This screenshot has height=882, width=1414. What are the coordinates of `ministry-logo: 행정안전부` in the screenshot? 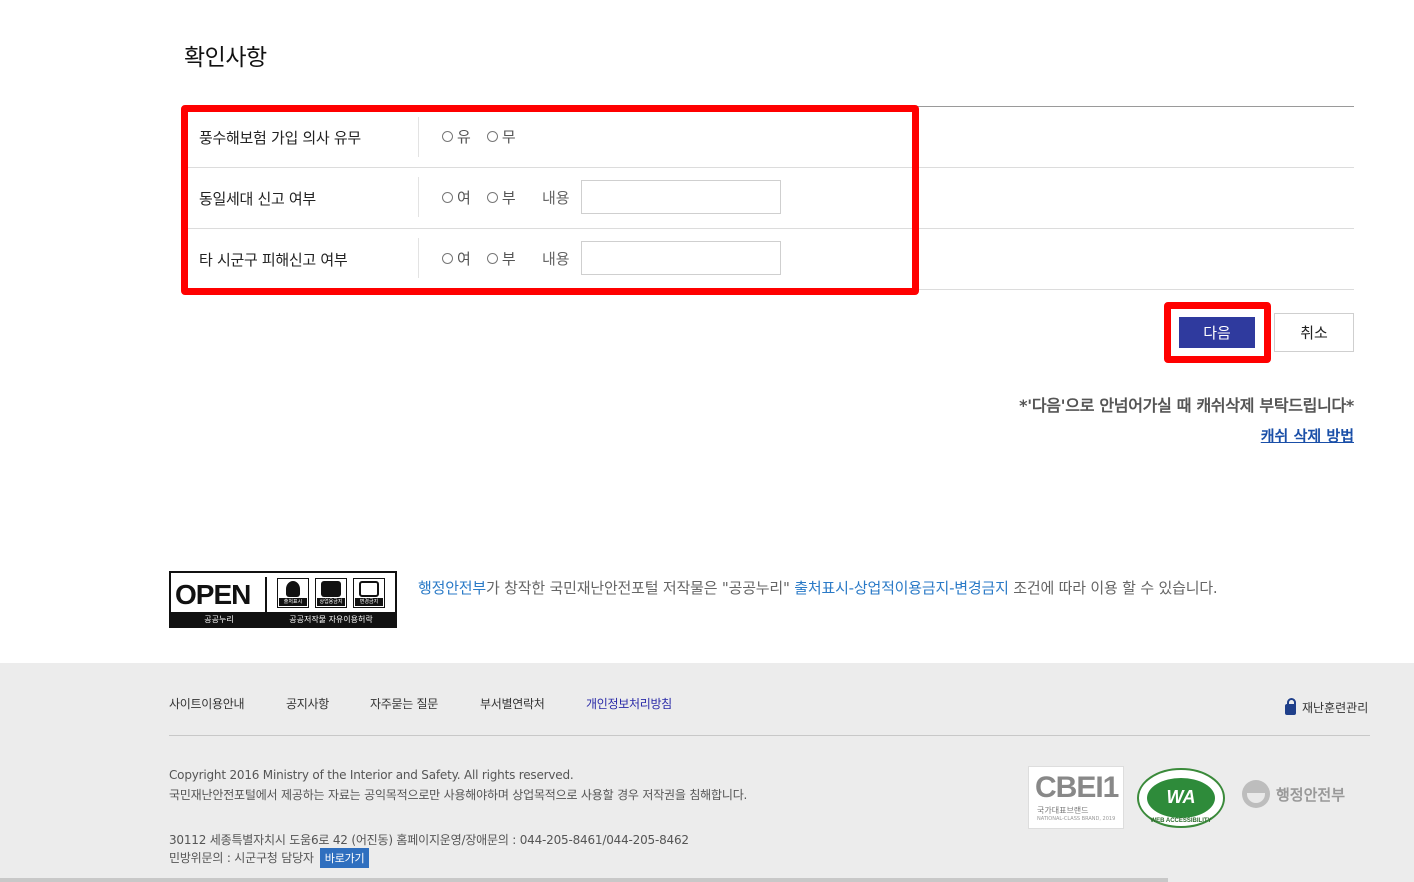 It's located at (1293, 794).